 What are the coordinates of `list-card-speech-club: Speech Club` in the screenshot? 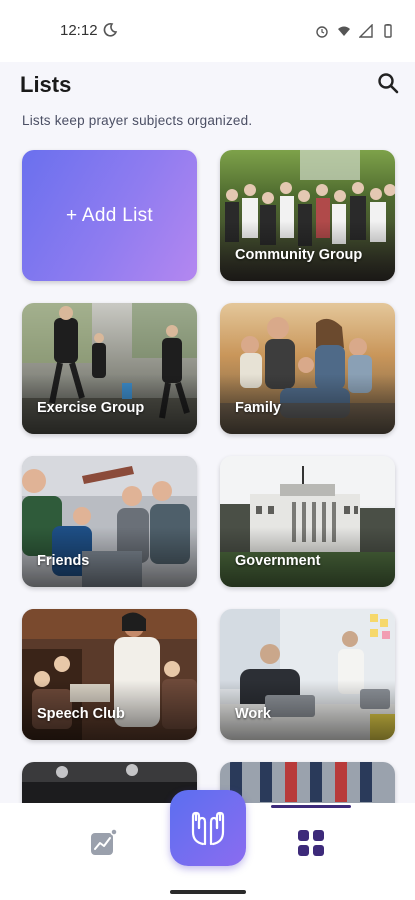 It's located at (109, 674).